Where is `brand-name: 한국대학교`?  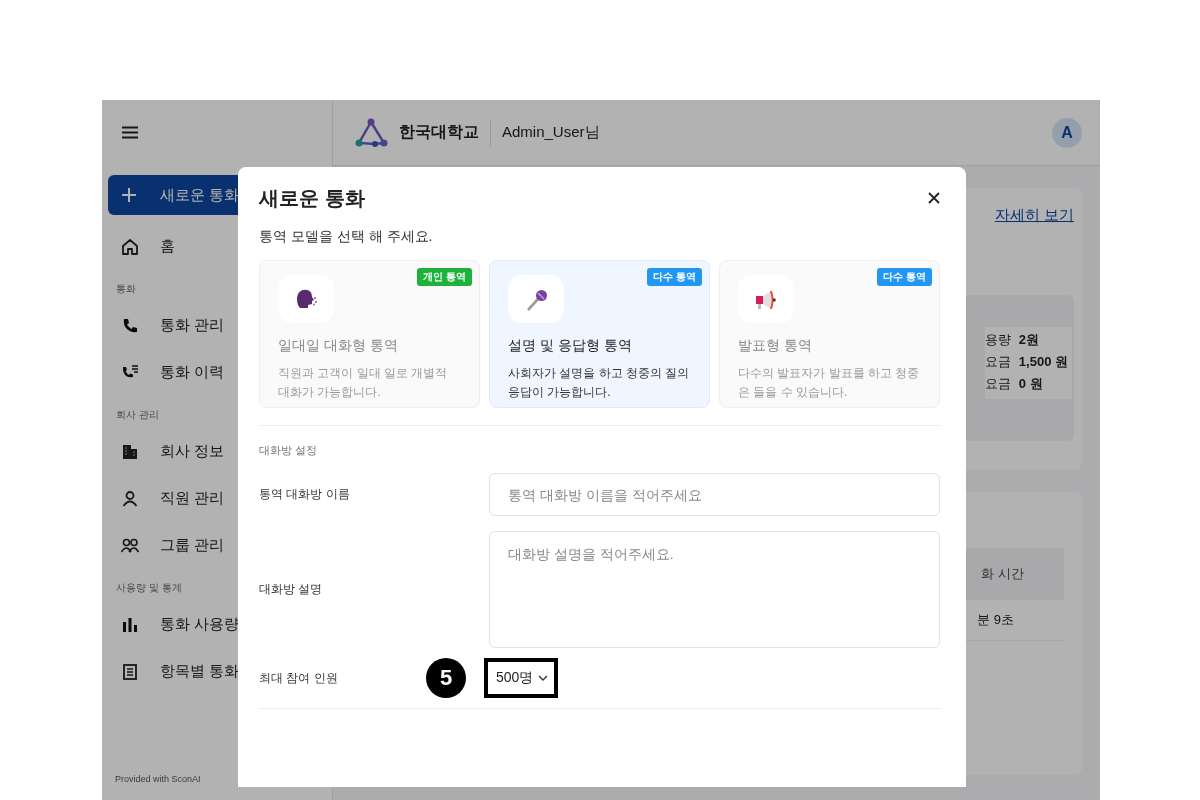
brand-name: 한국대학교 is located at coordinates (439, 132).